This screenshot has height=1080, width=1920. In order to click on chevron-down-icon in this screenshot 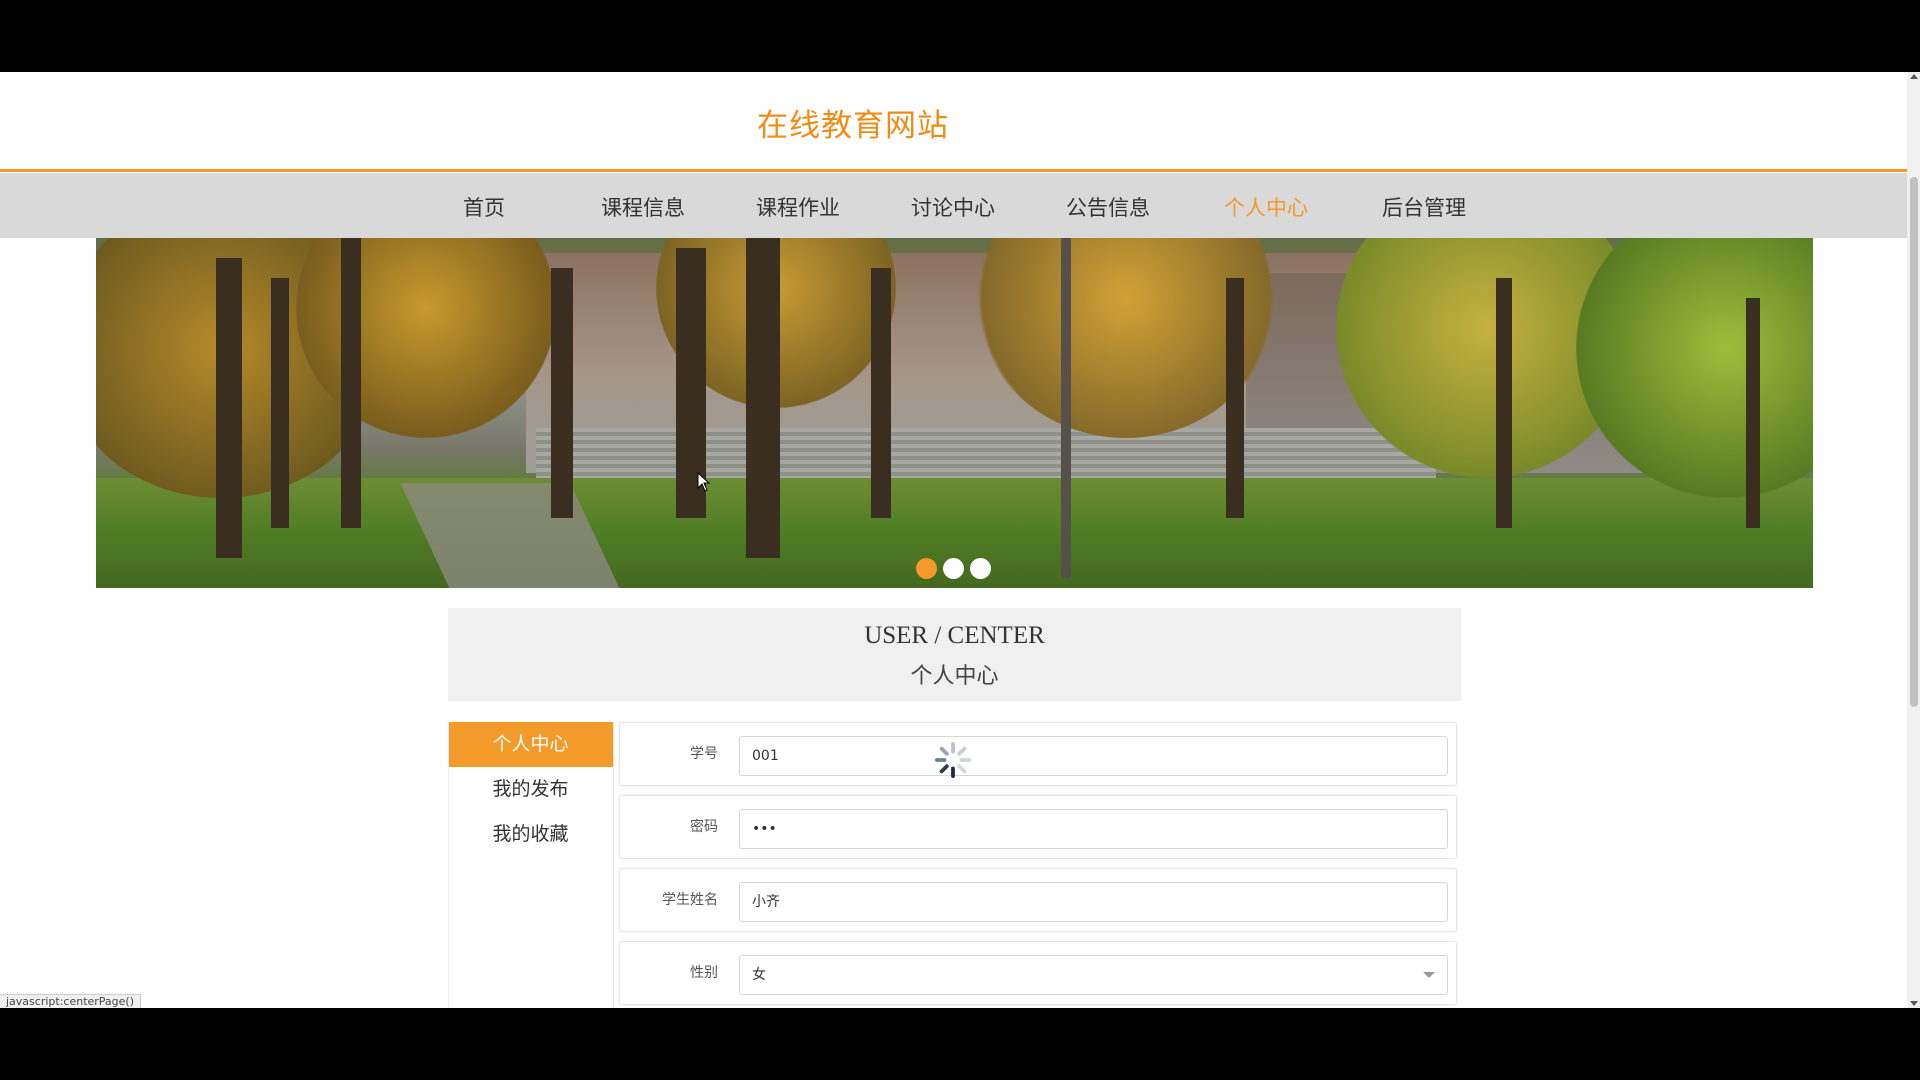, I will do `click(1429, 975)`.